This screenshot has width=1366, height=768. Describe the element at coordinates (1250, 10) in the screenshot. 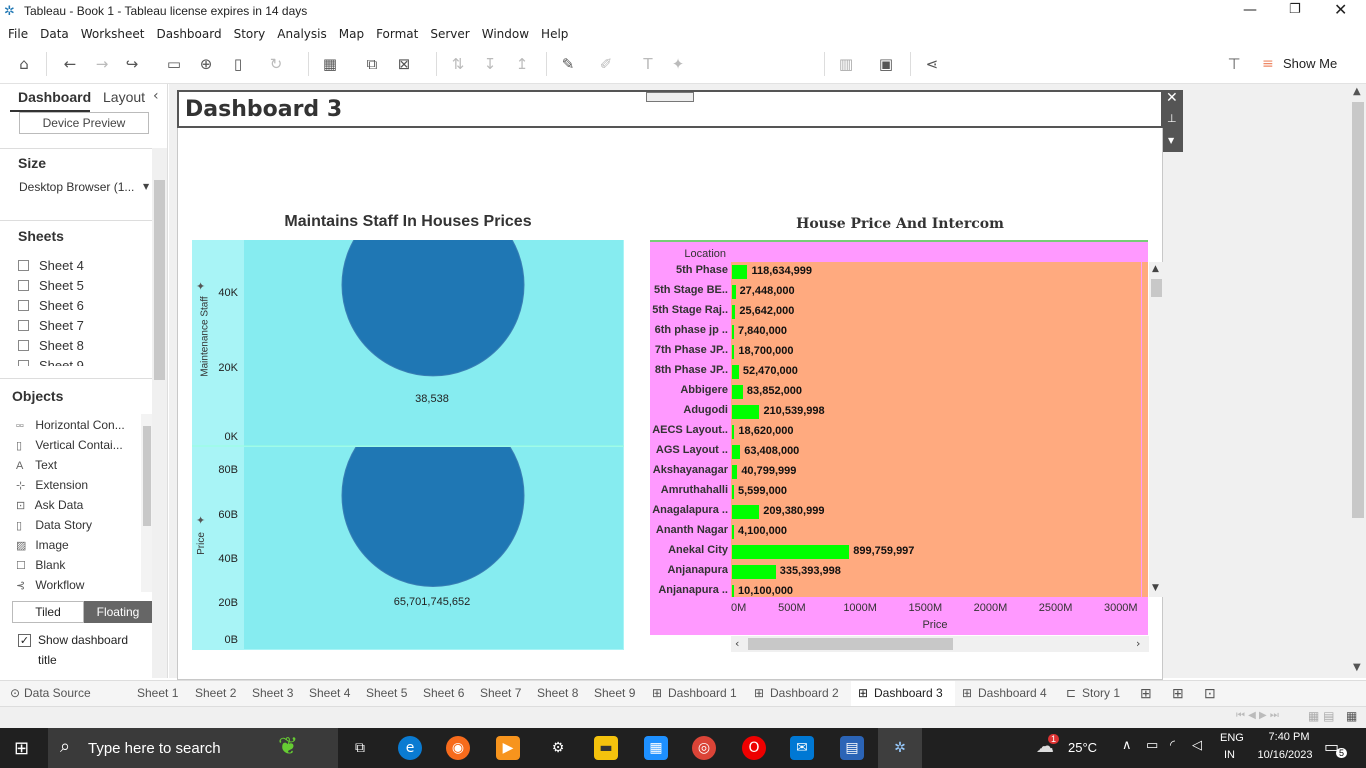

I see `minimize-button: —` at that location.